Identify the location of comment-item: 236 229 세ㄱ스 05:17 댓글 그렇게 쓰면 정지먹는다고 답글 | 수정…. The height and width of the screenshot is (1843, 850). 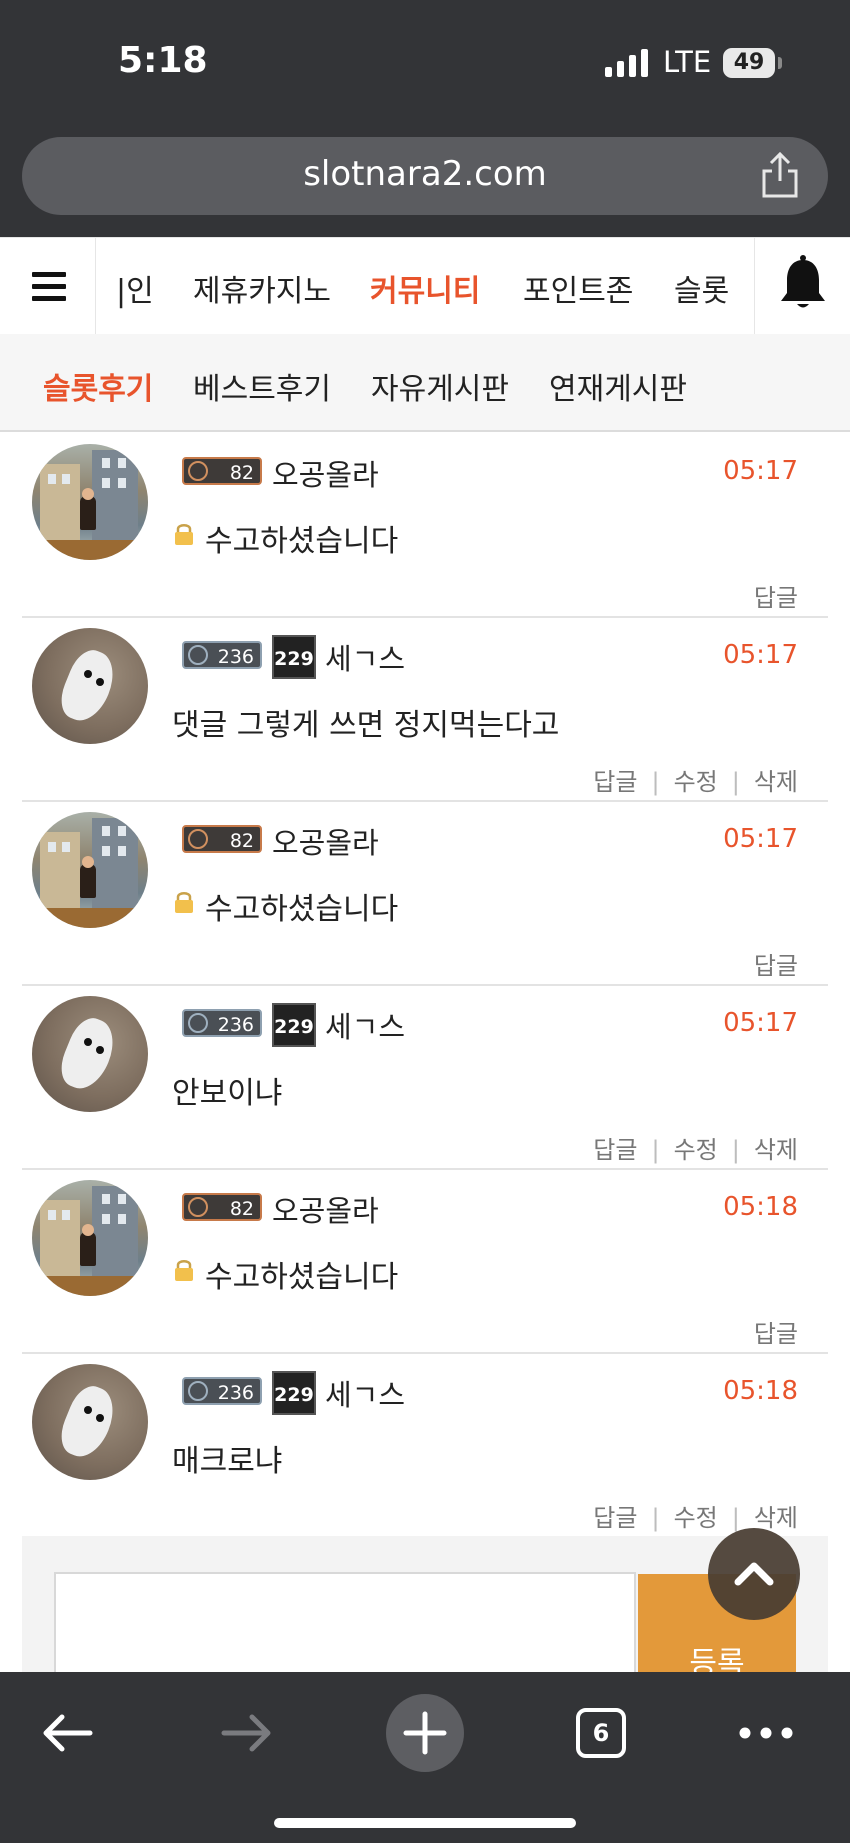
(425, 710).